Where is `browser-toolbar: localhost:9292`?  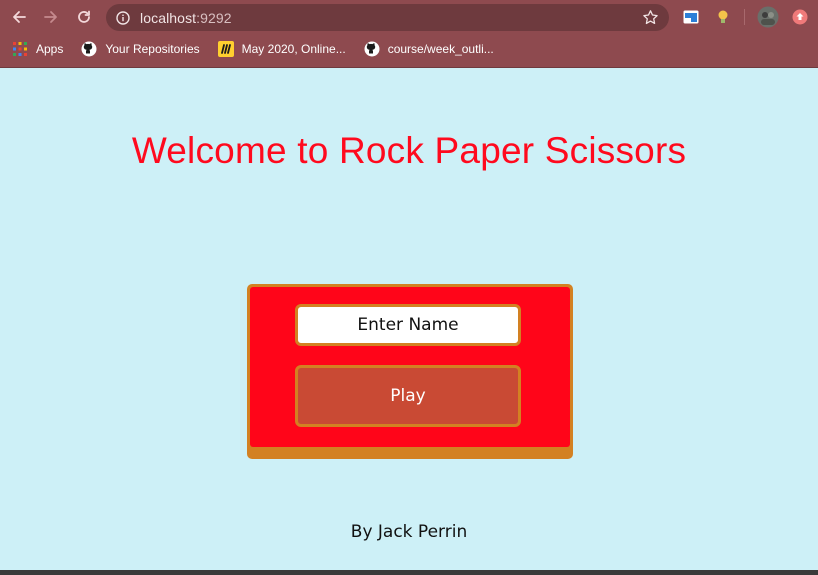 browser-toolbar: localhost:9292 is located at coordinates (409, 17).